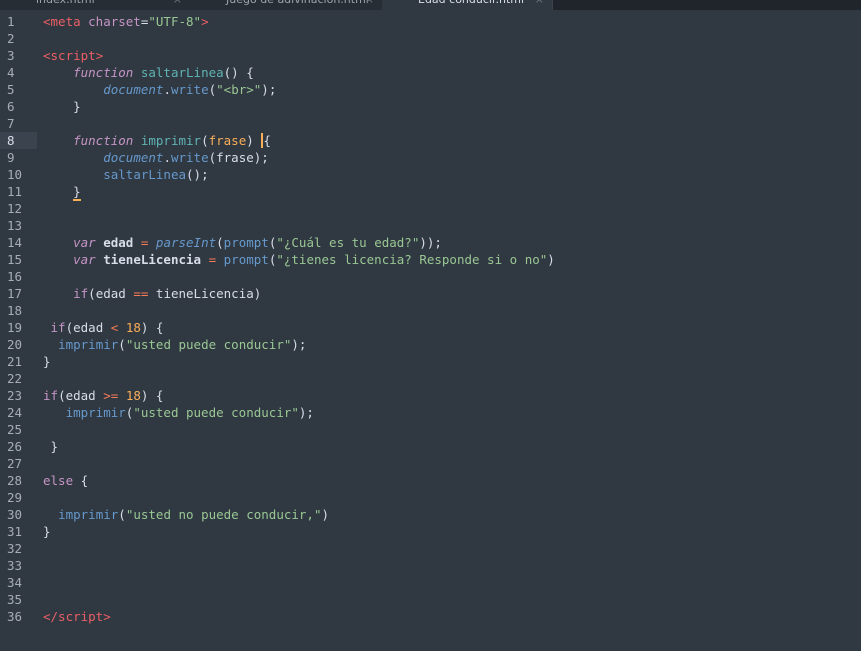 The height and width of the screenshot is (651, 861). I want to click on code-text: saltarLinea();, so click(125, 174).